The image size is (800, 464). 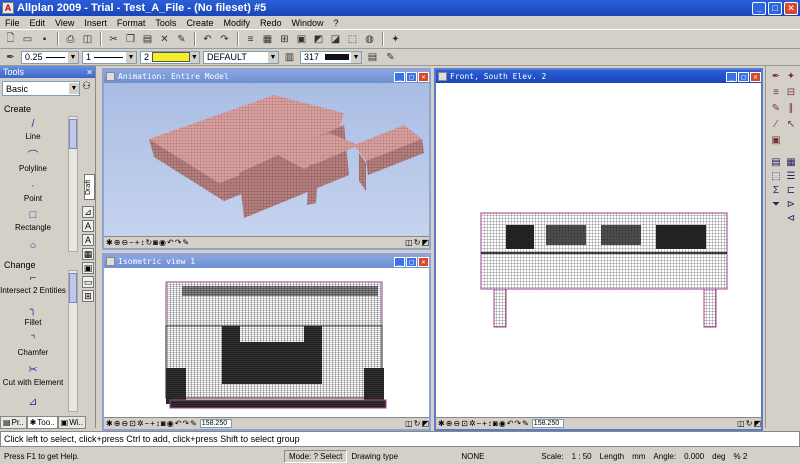 I want to click on menu-edit: Edit, so click(x=38, y=23).